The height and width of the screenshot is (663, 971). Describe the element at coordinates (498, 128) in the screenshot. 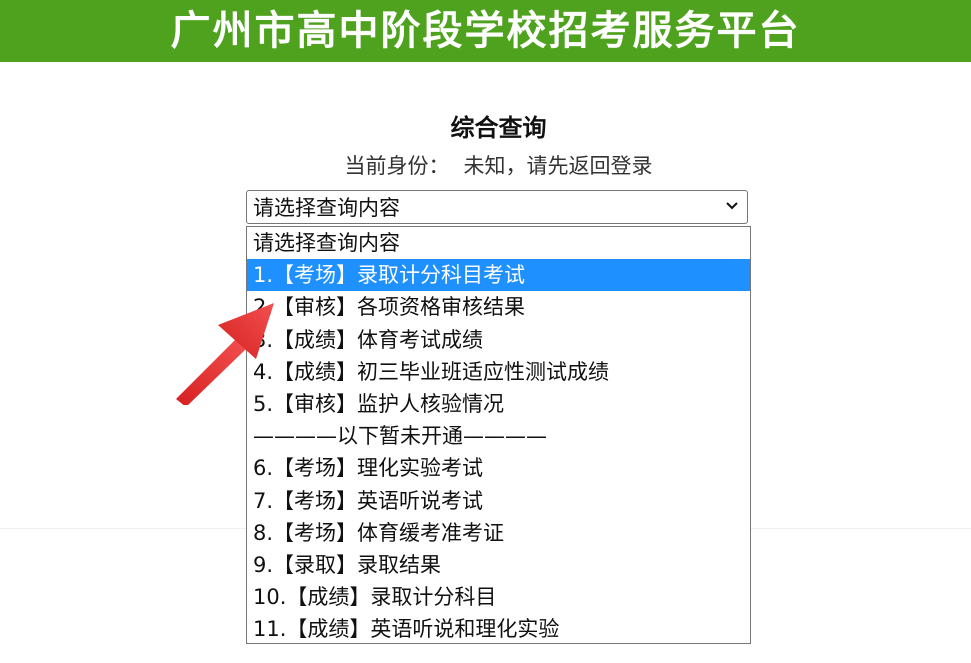

I see `page-title: 综合查询` at that location.